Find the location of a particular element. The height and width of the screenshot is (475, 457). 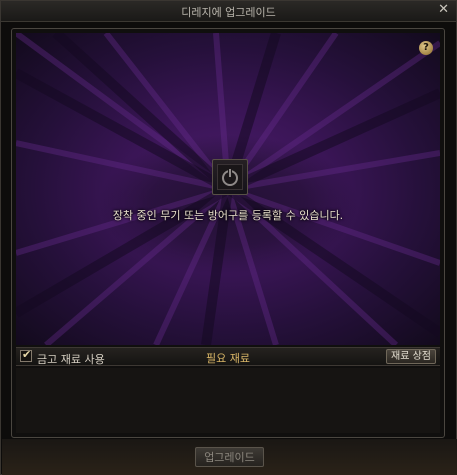

title-bar: 디레지에 업그레이드 ✕ is located at coordinates (228, 11).